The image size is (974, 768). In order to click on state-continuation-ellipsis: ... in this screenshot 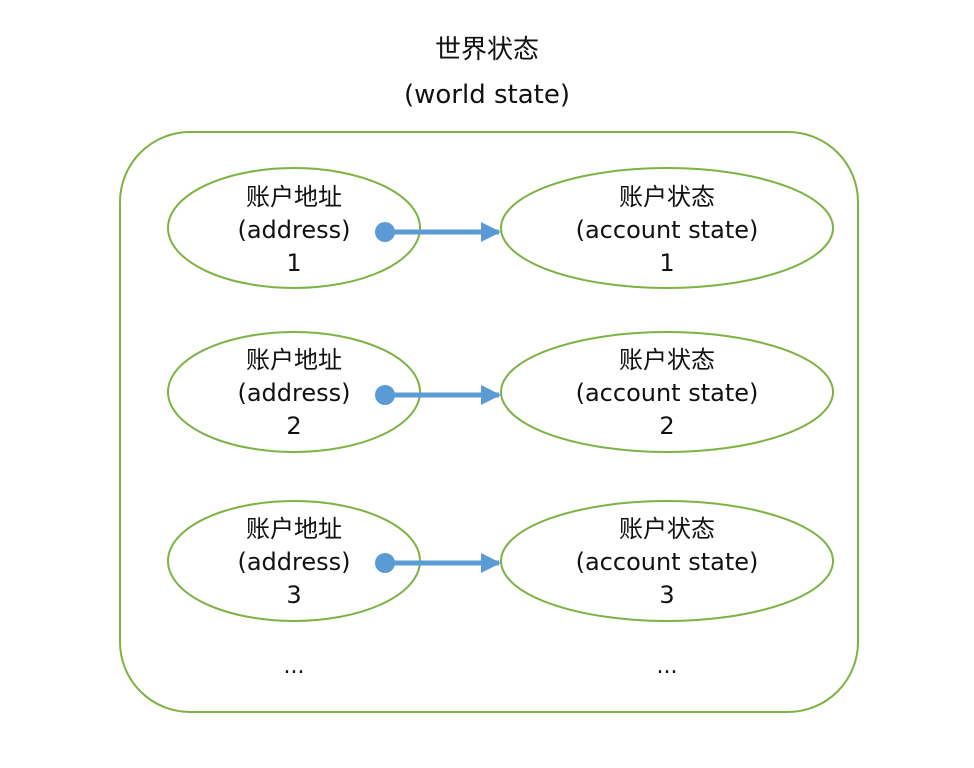, I will do `click(667, 666)`.